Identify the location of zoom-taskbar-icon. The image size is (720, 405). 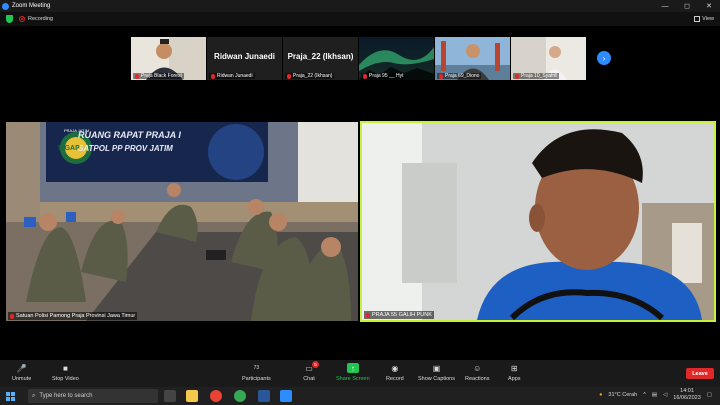
(286, 396).